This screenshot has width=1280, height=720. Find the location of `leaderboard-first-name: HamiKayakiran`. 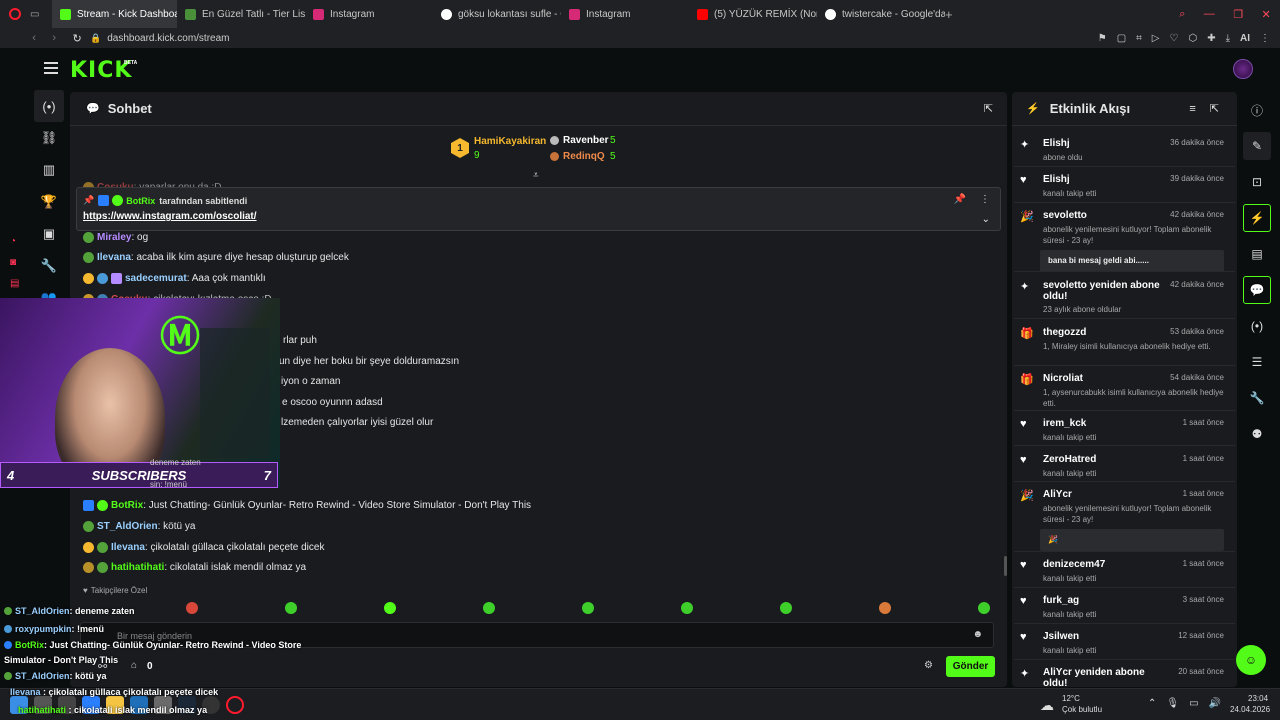

leaderboard-first-name: HamiKayakiran is located at coordinates (510, 141).